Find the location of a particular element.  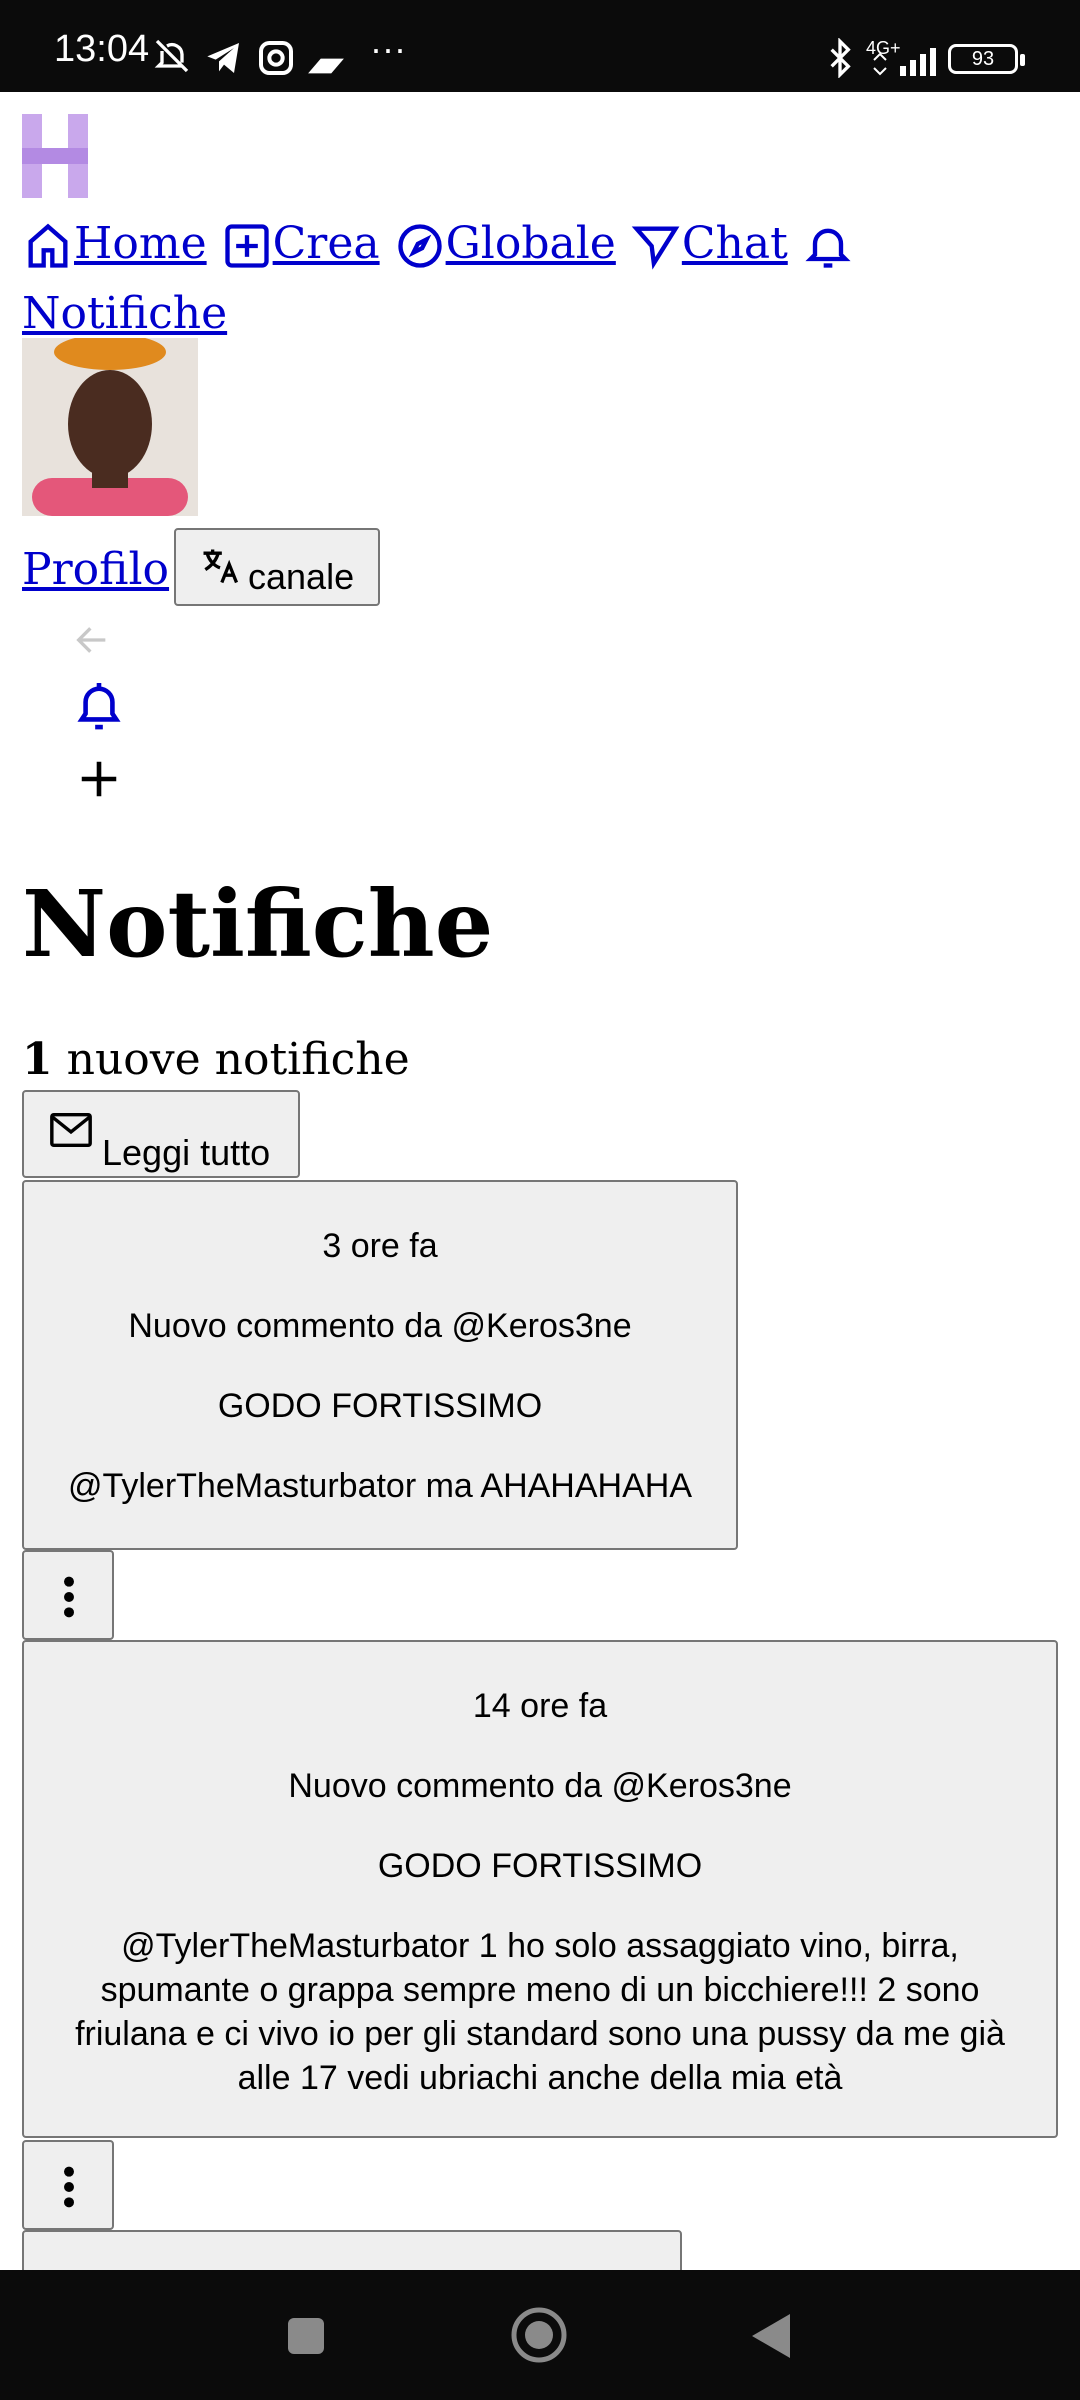

profile-avatar is located at coordinates (110, 427).